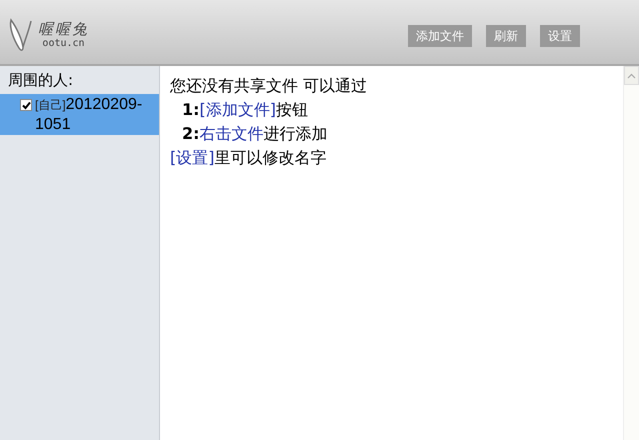  Describe the element at coordinates (21, 35) in the screenshot. I see `rabbit-ears-icon` at that location.